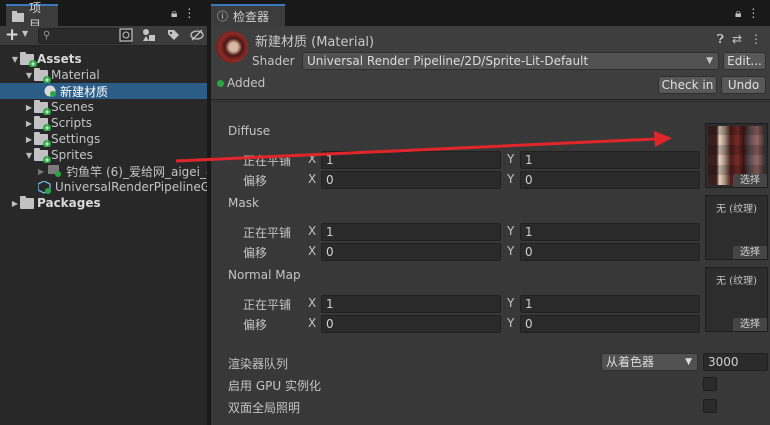 The width and height of the screenshot is (770, 425). Describe the element at coordinates (735, 362) in the screenshot. I see `render-queue-value-field: 3000` at that location.